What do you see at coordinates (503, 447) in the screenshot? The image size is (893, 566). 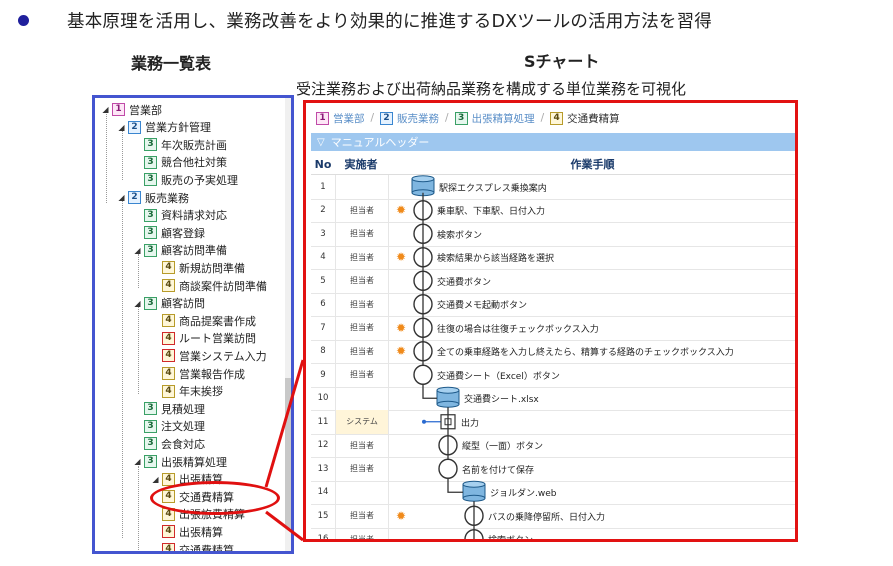 I see `step-text: 縦型（一面）ボタン` at bounding box center [503, 447].